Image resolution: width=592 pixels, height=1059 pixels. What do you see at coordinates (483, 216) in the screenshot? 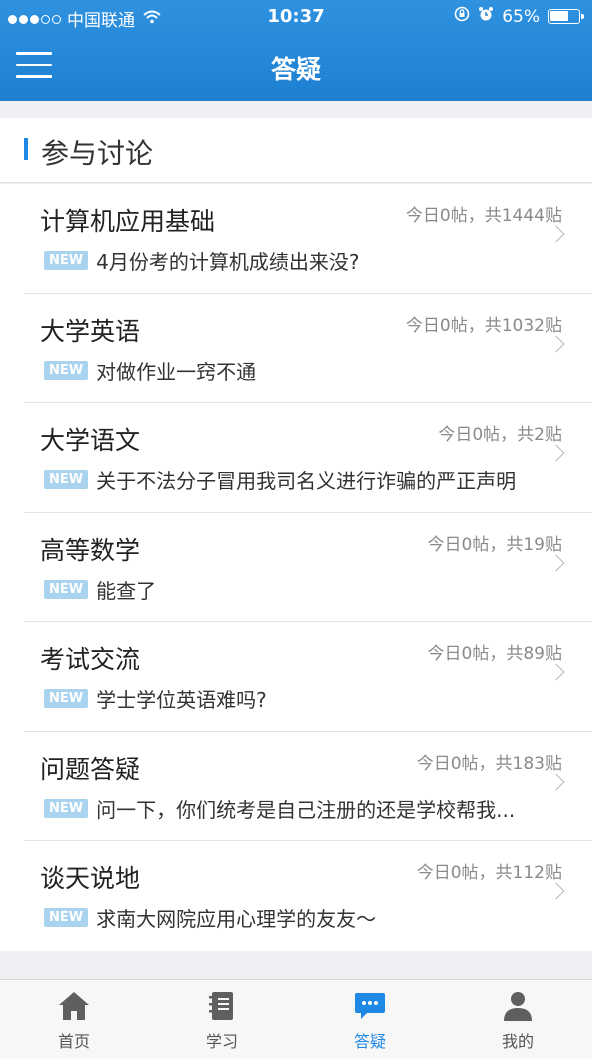
I see `forum-post-stats: 今日0帖，共1444贴` at bounding box center [483, 216].